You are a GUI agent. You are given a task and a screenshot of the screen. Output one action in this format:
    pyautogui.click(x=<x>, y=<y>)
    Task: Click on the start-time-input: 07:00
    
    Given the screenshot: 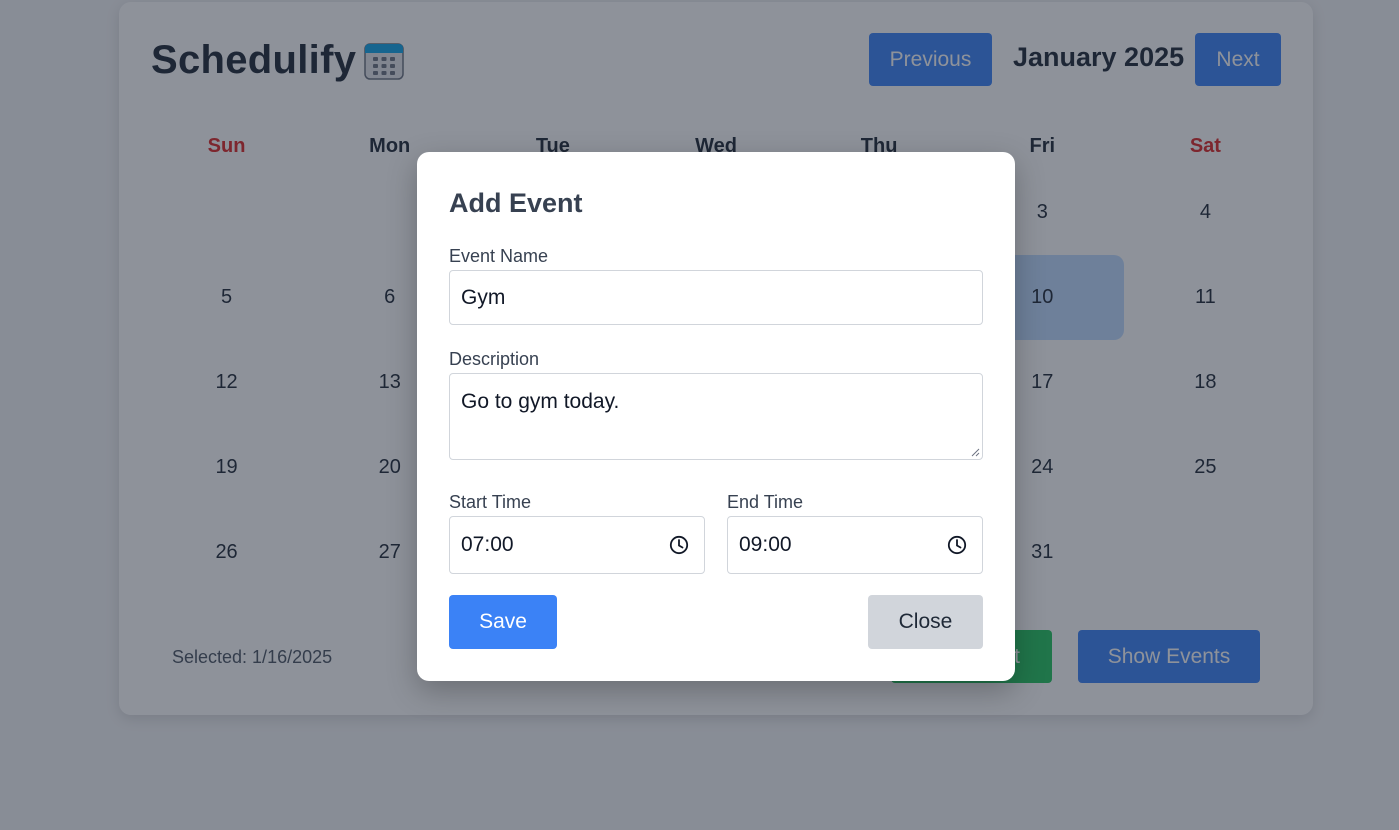 What is the action you would take?
    pyautogui.click(x=577, y=545)
    